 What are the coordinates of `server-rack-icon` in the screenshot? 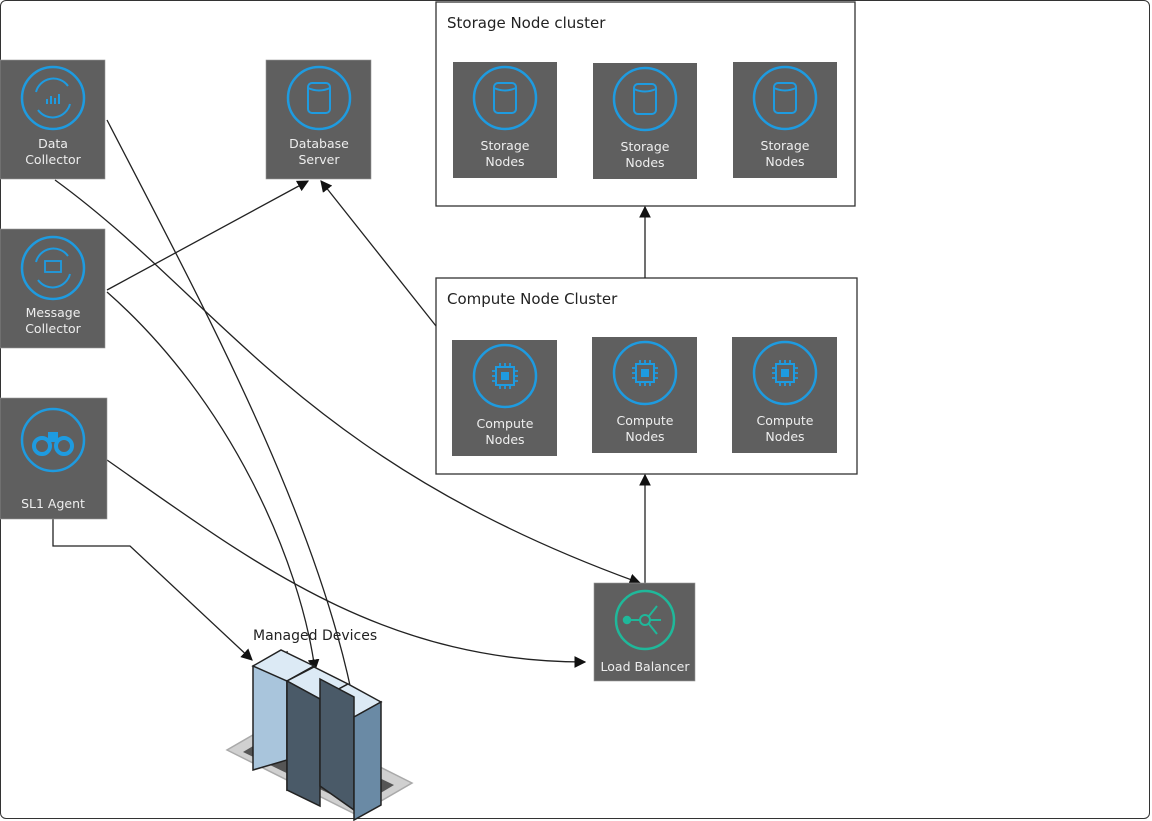 It's located at (319, 735).